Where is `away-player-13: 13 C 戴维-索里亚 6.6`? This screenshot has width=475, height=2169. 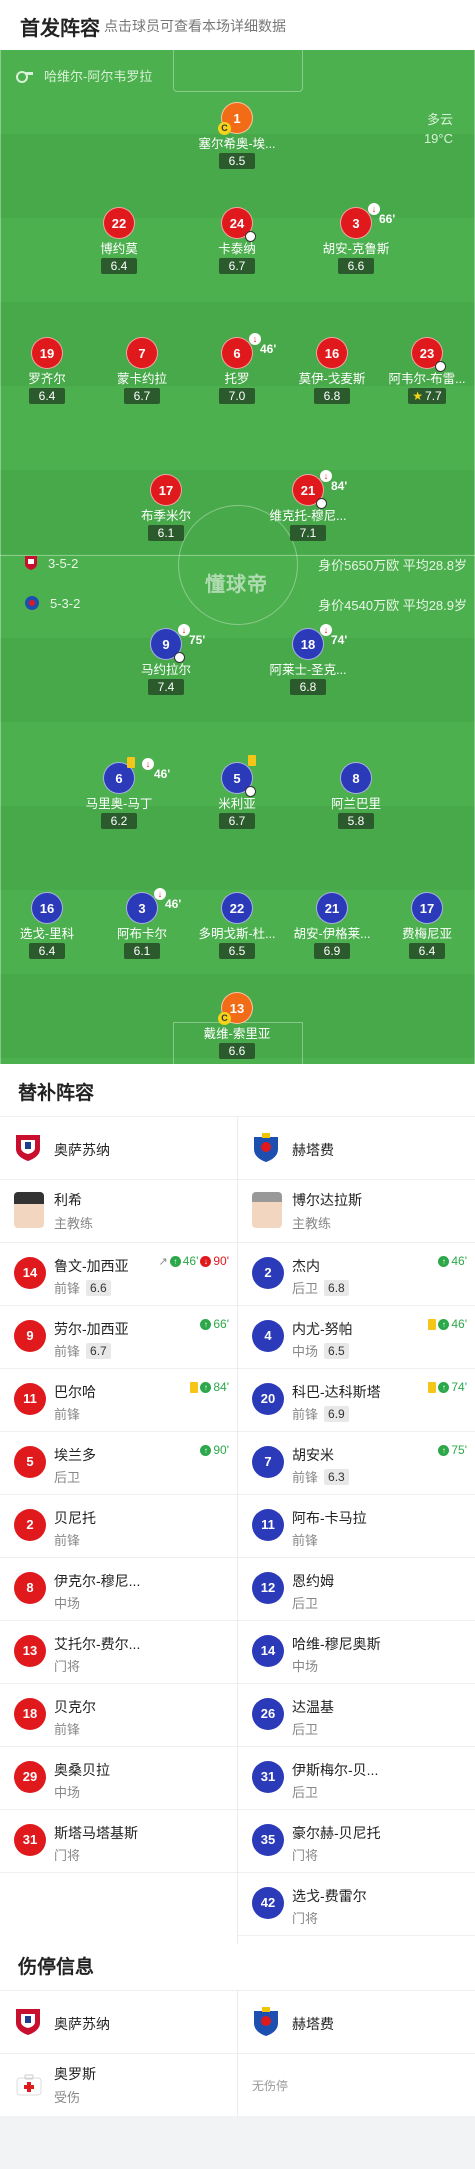 away-player-13: 13 C 戴维-索里亚 6.6 is located at coordinates (237, 1026).